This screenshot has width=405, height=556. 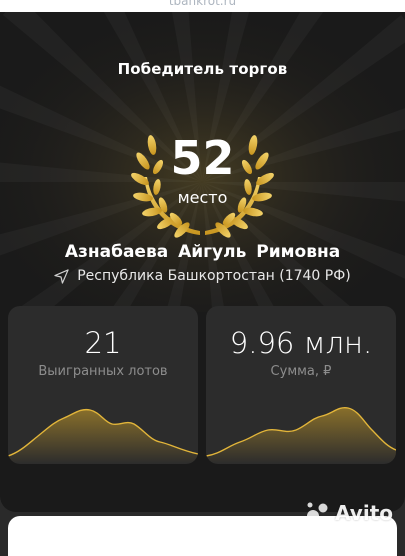 What do you see at coordinates (202, 69) in the screenshot?
I see `card-title: Победитель торгов` at bounding box center [202, 69].